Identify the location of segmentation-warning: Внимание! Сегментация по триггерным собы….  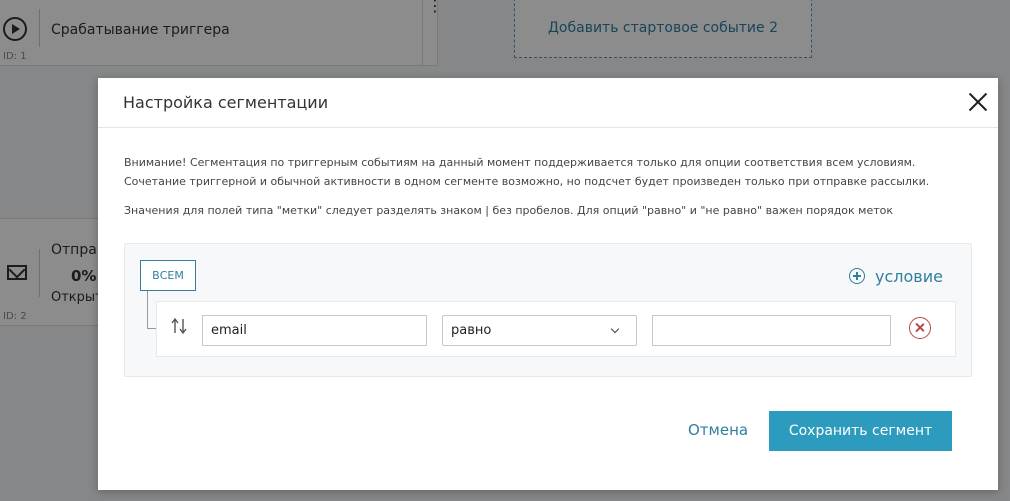
(527, 172).